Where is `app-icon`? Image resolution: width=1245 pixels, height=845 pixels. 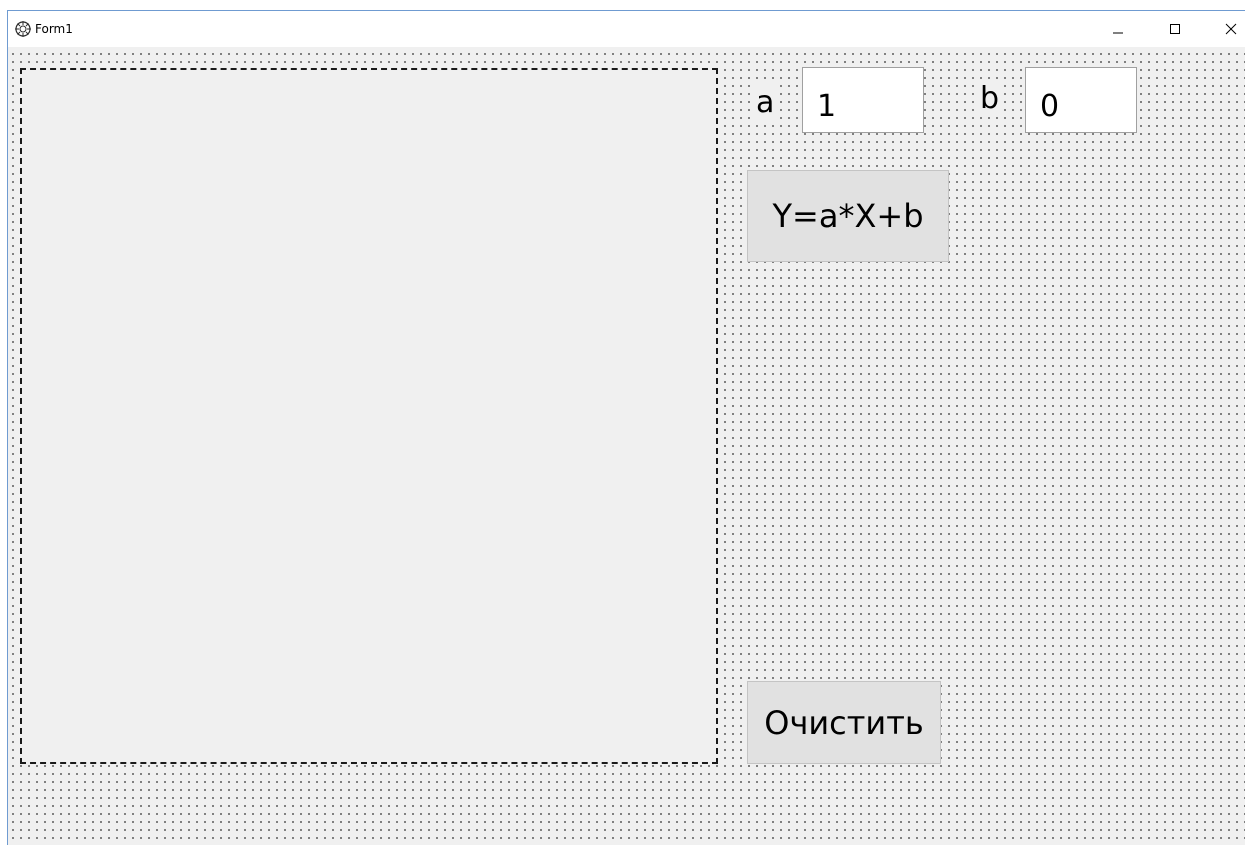 app-icon is located at coordinates (23, 29).